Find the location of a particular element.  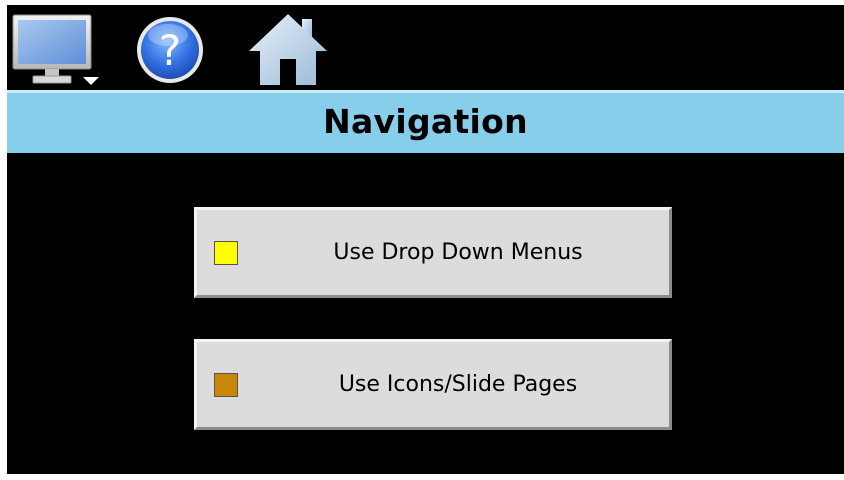

use-drop-down-menus-button: Use Drop Down Menus is located at coordinates (433, 252).